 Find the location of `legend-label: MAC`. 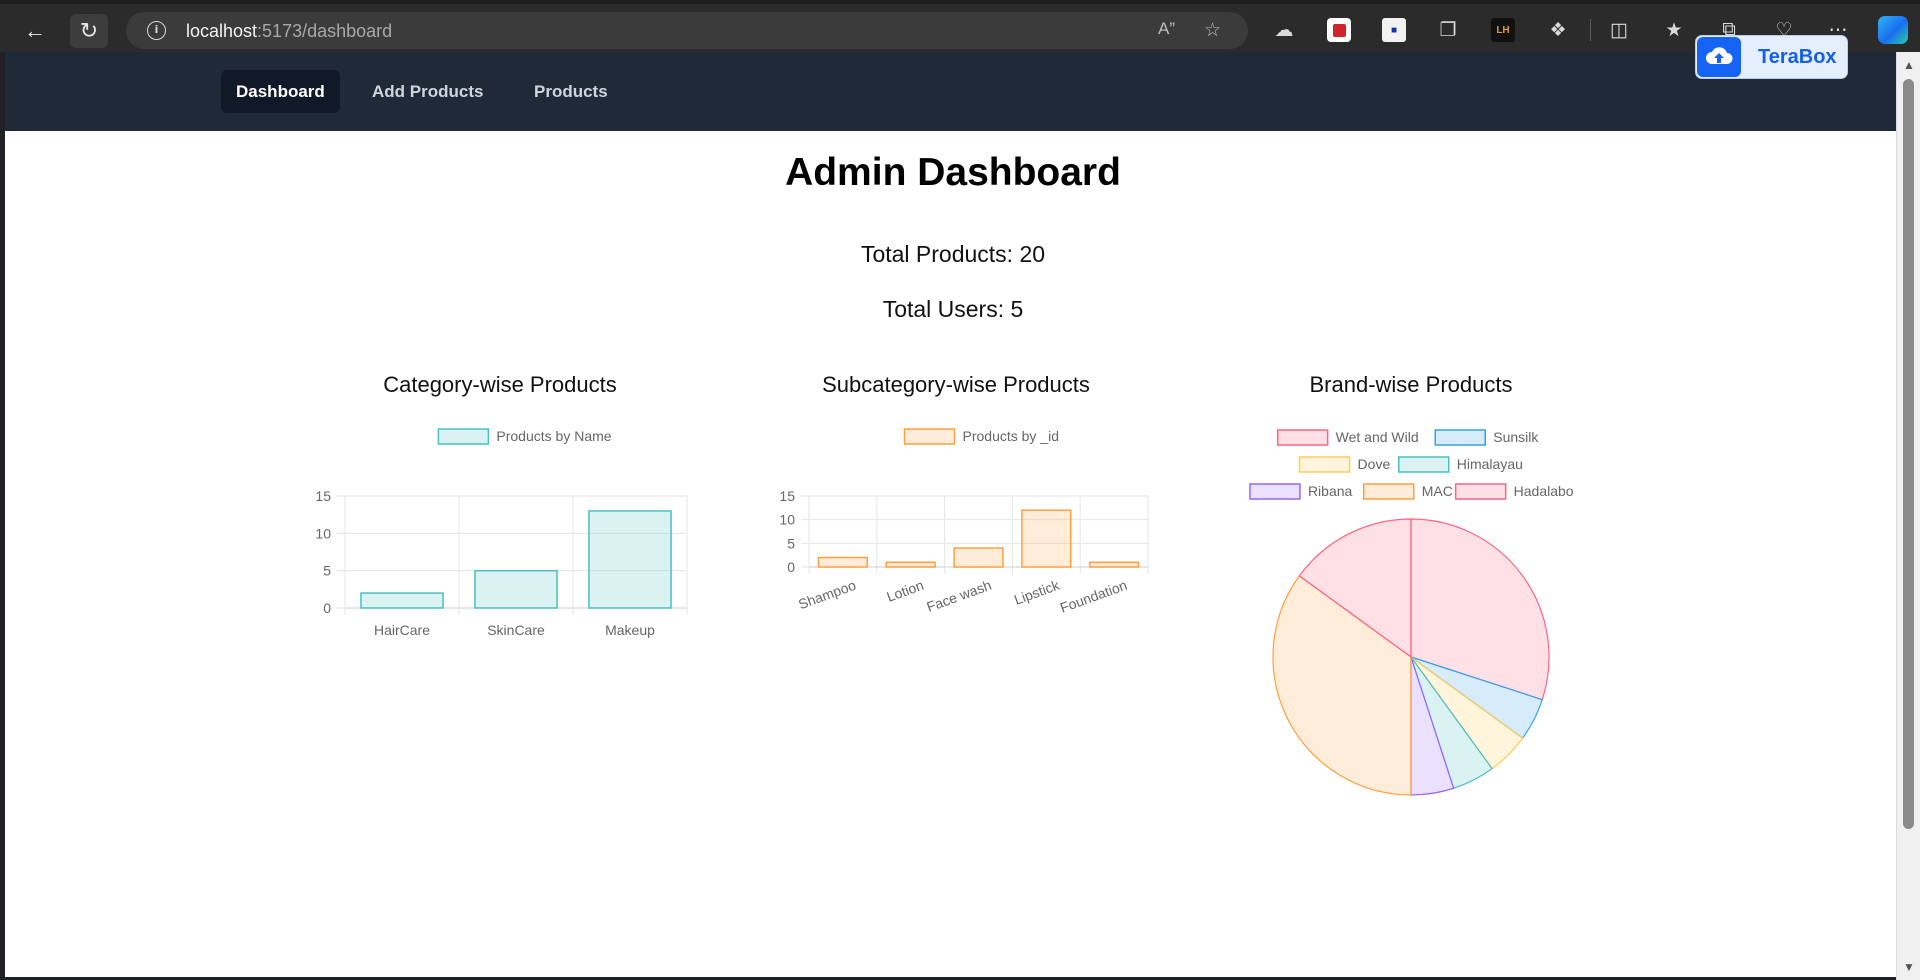

legend-label: MAC is located at coordinates (1437, 491).